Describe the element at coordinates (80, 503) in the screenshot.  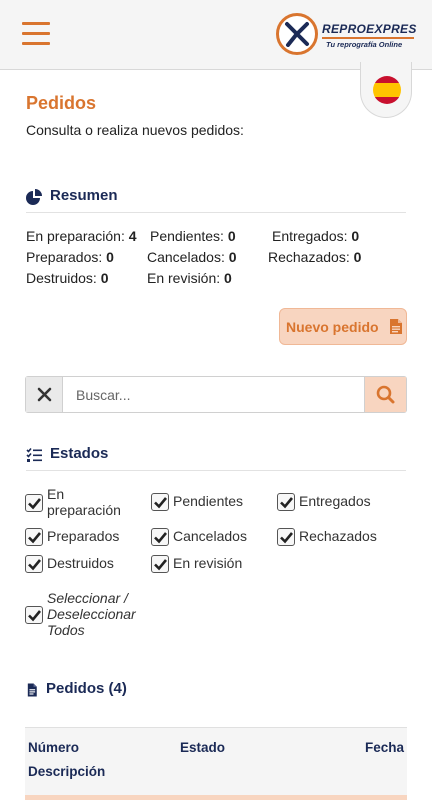
I see `estado-checkbox-en-preparacion: En preparación` at that location.